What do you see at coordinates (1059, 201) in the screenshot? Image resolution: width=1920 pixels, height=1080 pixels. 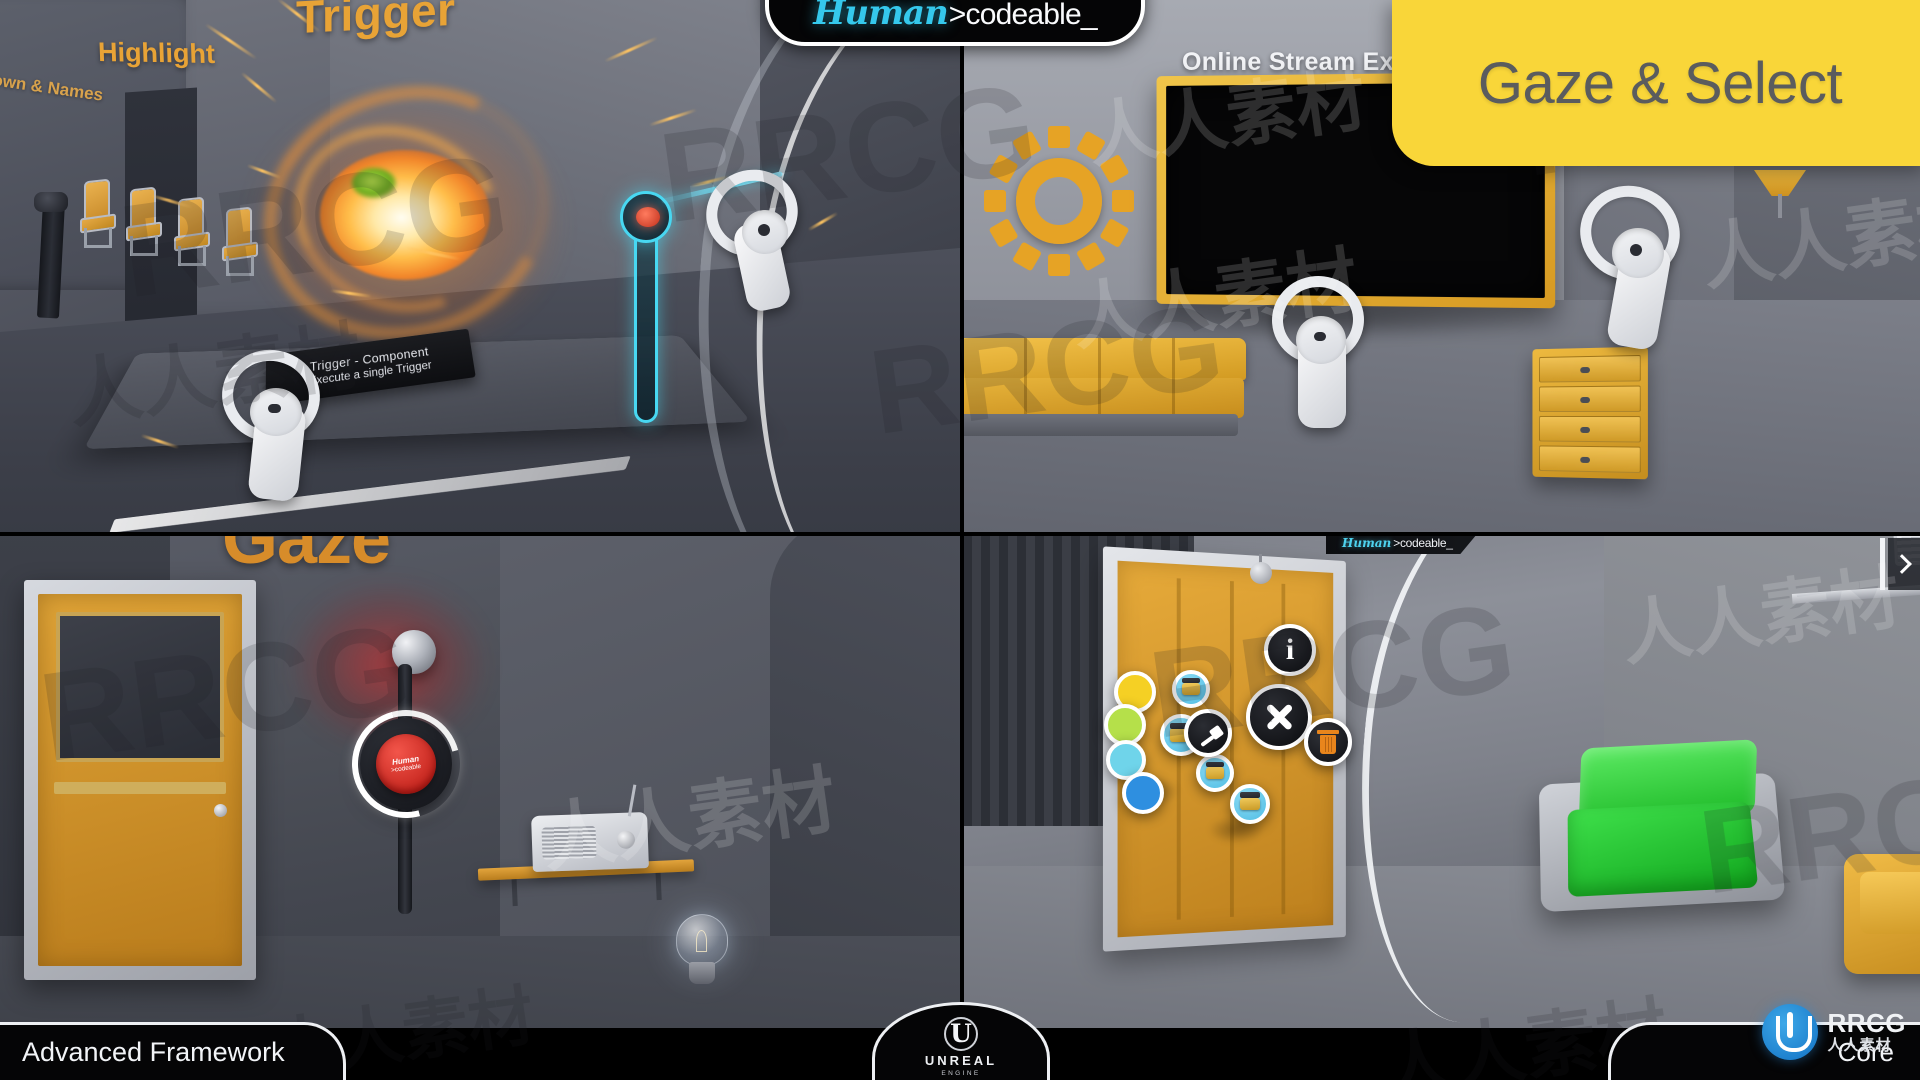 I see `gear-decoration` at bounding box center [1059, 201].